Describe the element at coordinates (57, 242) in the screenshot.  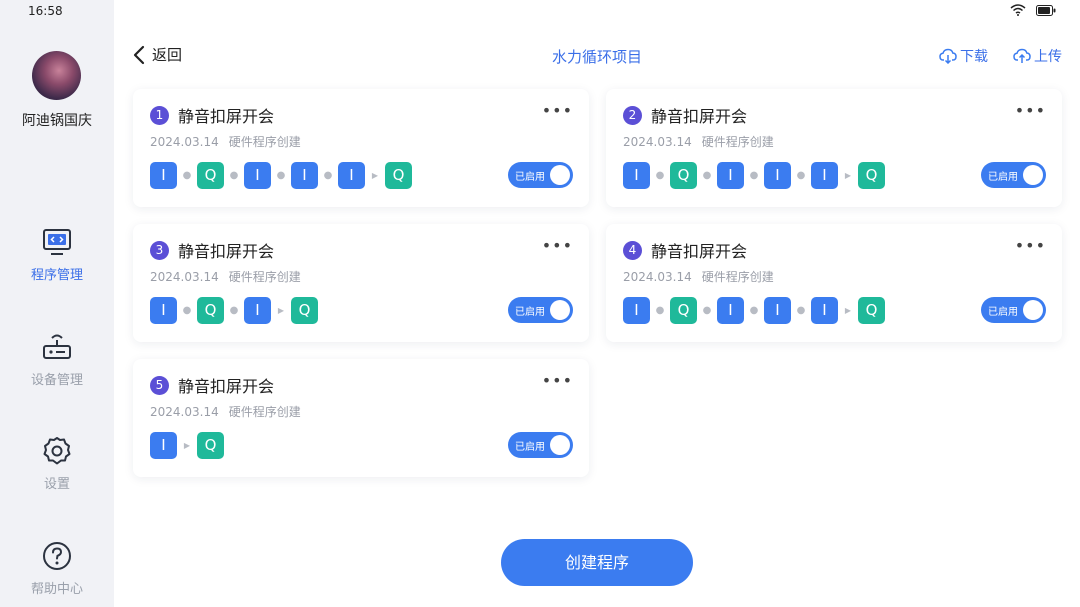
I see `monitor-code-icon` at that location.